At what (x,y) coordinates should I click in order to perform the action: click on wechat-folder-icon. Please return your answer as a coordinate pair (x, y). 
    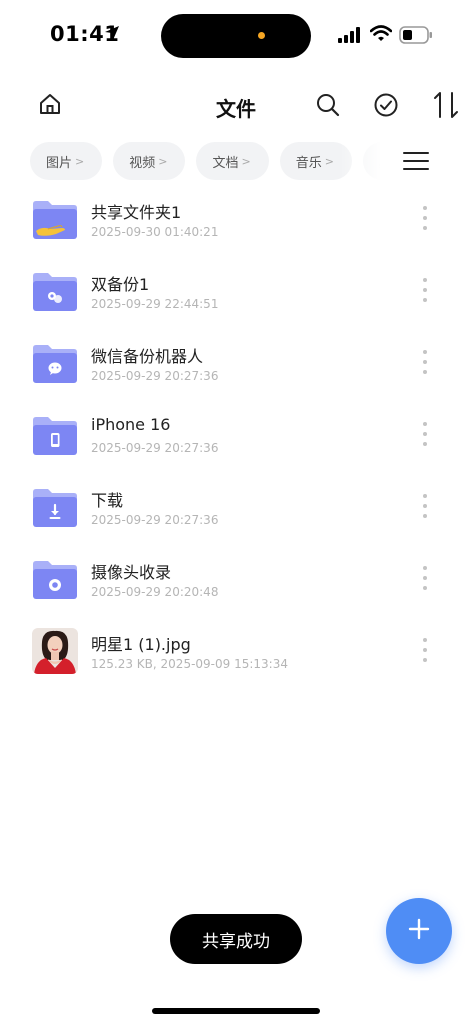
    Looking at the image, I should click on (55, 363).